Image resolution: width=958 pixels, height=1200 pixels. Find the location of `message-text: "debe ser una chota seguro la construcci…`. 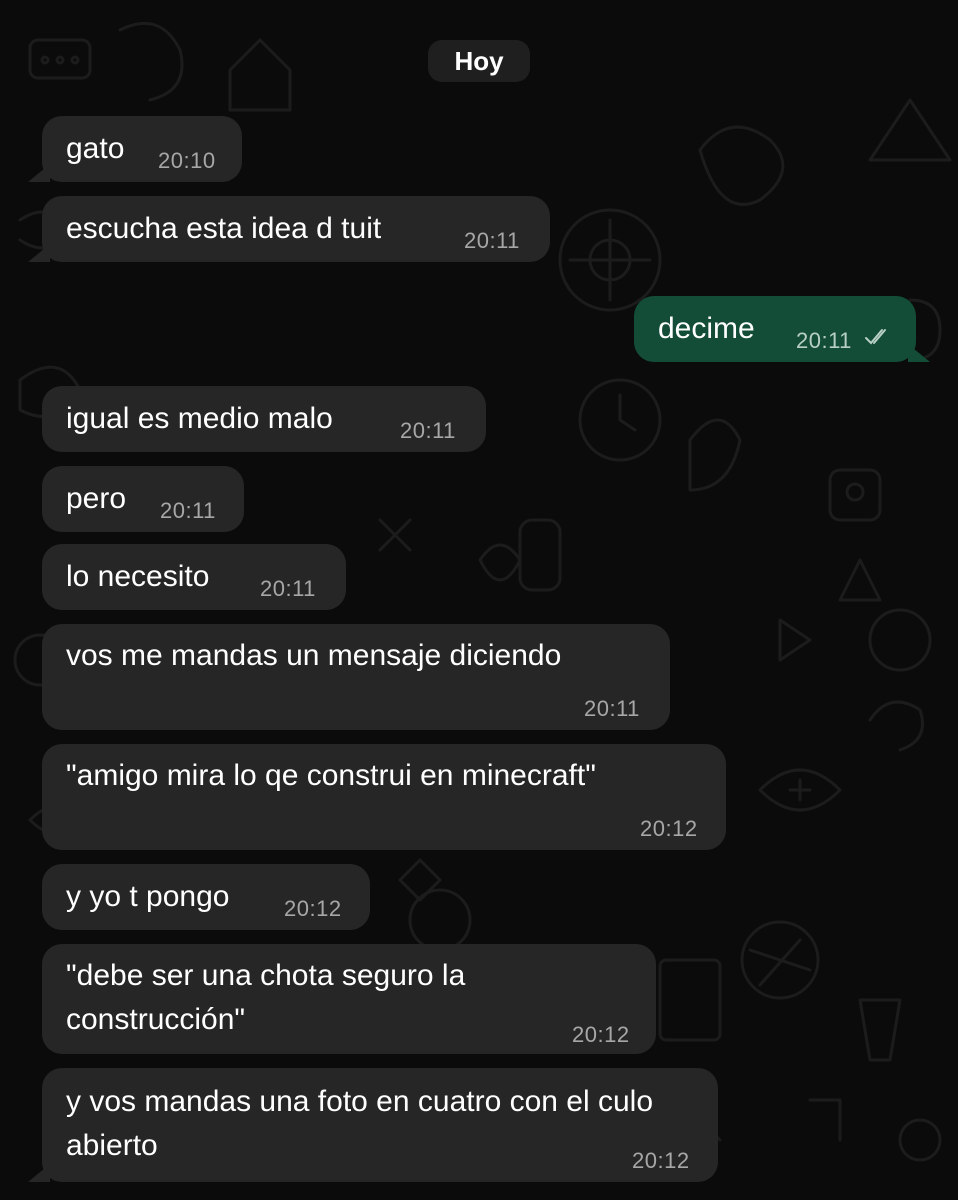

message-text: "debe ser una chota seguro la construcci… is located at coordinates (266, 997).